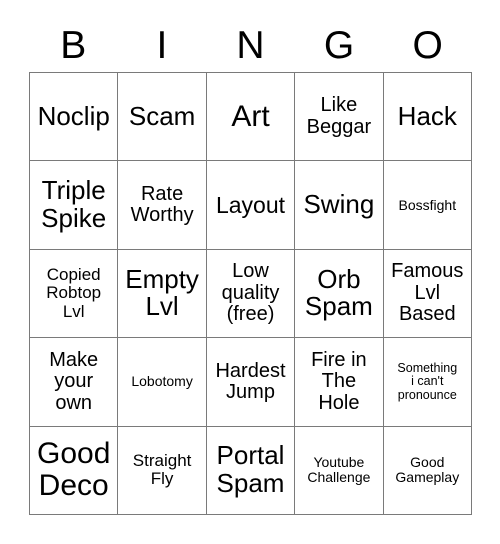  I want to click on bingo-cell-r1c3: Art, so click(251, 117).